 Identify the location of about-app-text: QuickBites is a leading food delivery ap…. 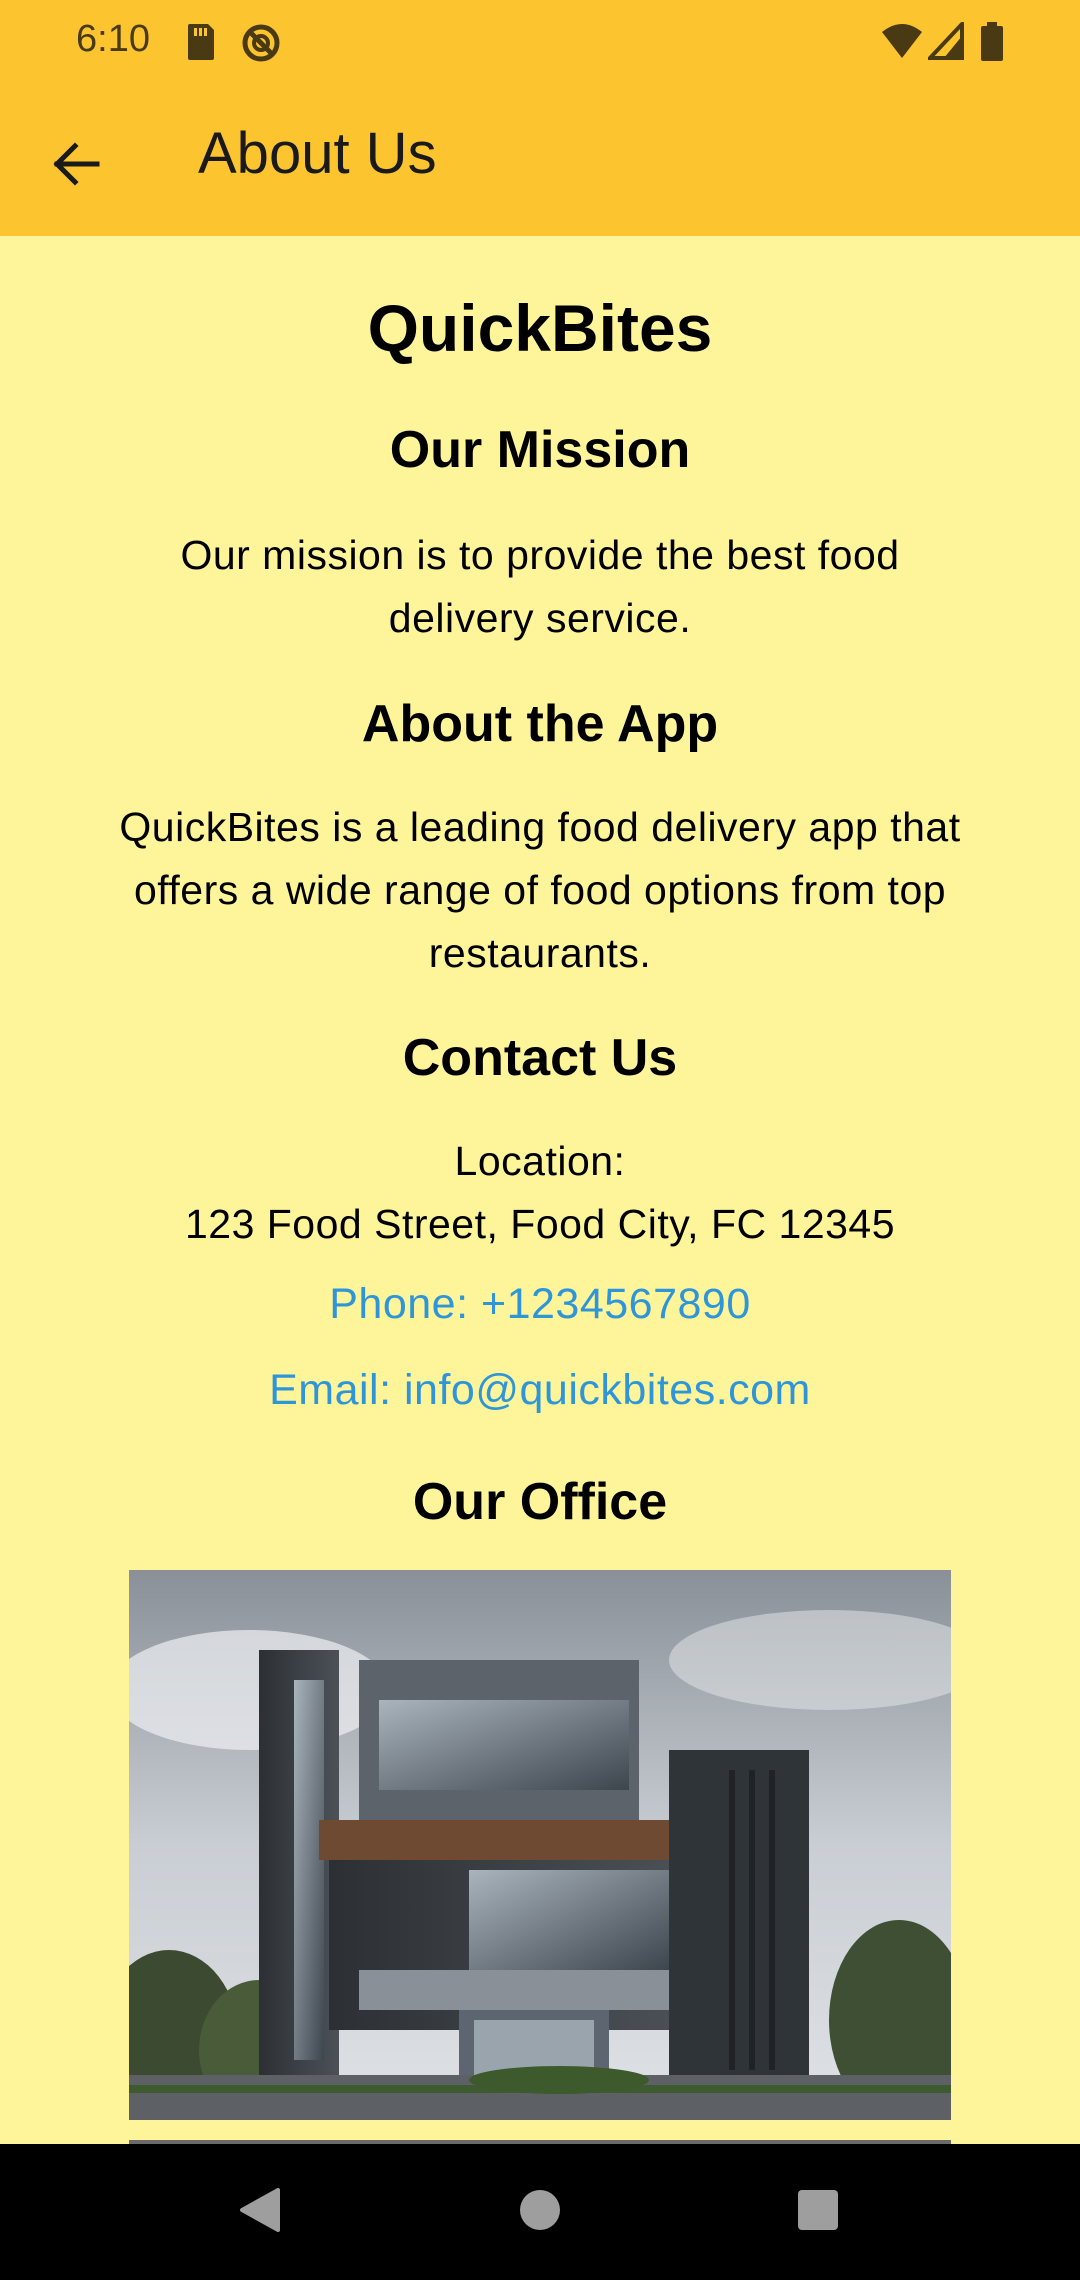
(540, 890).